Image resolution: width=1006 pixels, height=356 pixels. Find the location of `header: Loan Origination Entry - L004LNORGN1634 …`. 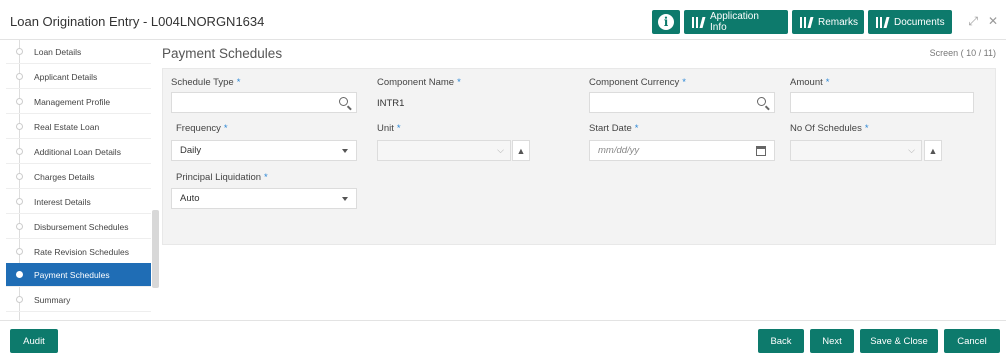

header: Loan Origination Entry - L004LNORGN1634 … is located at coordinates (503, 20).